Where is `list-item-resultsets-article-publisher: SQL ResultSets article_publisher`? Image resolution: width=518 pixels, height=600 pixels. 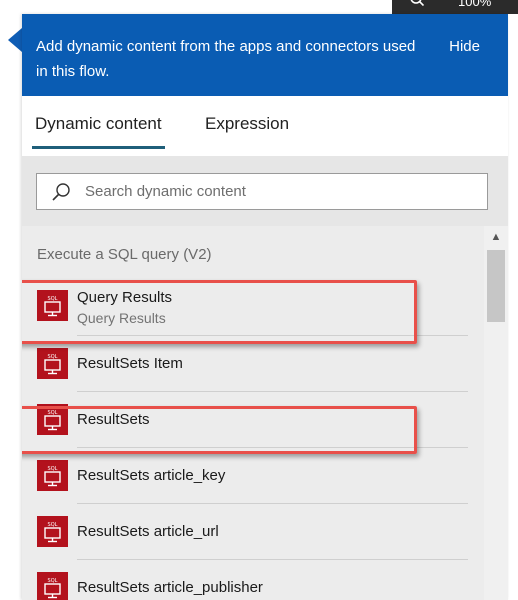 list-item-resultsets-article-publisher: SQL ResultSets article_publisher is located at coordinates (253, 580).